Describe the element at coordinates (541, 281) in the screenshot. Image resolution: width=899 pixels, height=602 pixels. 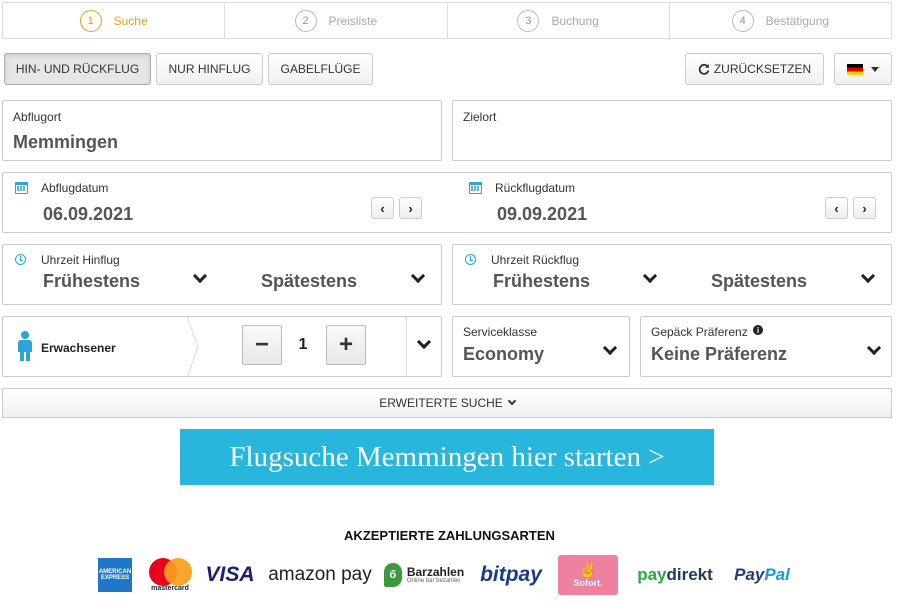
I see `return-earliest-select: Frühestens` at that location.